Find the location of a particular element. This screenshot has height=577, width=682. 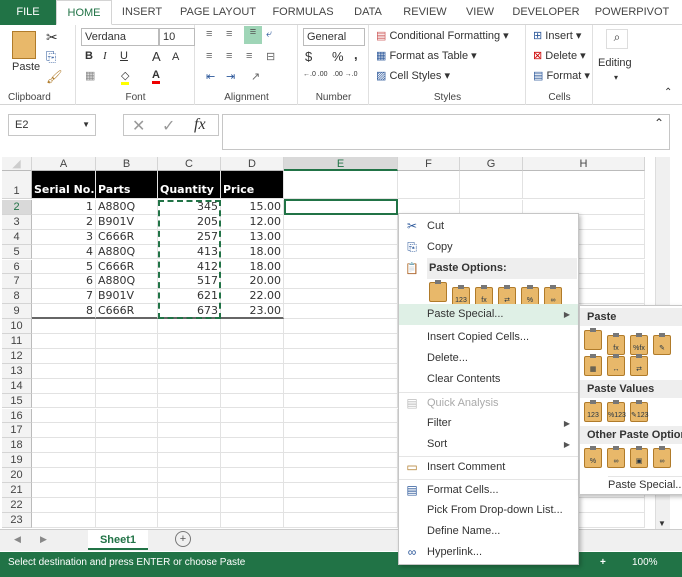

linked-picture-icon: ∞ is located at coordinates (662, 457).